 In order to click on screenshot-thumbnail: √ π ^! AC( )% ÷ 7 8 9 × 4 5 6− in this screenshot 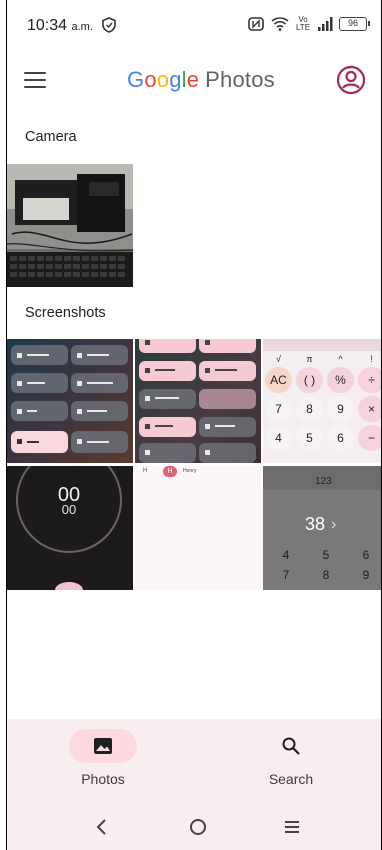, I will do `click(322, 401)`.